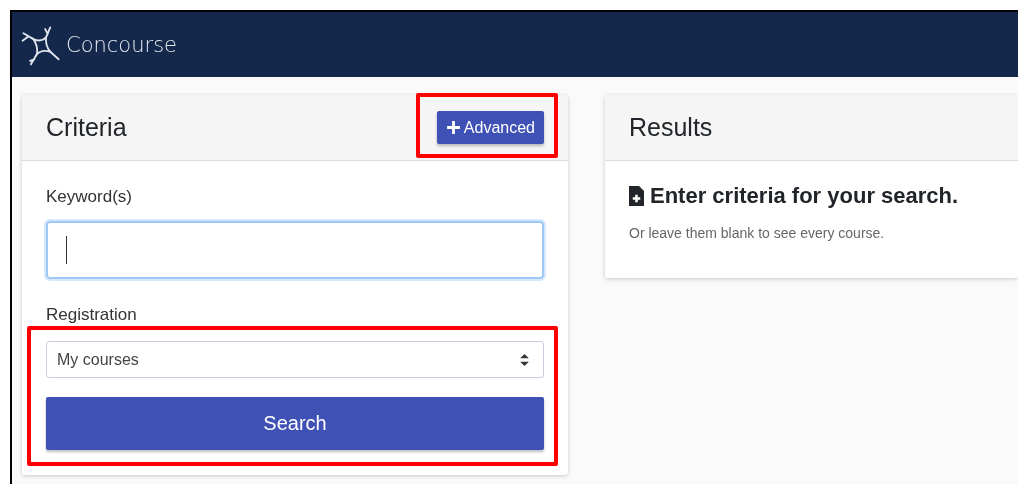 The image size is (1018, 484). What do you see at coordinates (89, 197) in the screenshot?
I see `field-label: Keyword(s)` at bounding box center [89, 197].